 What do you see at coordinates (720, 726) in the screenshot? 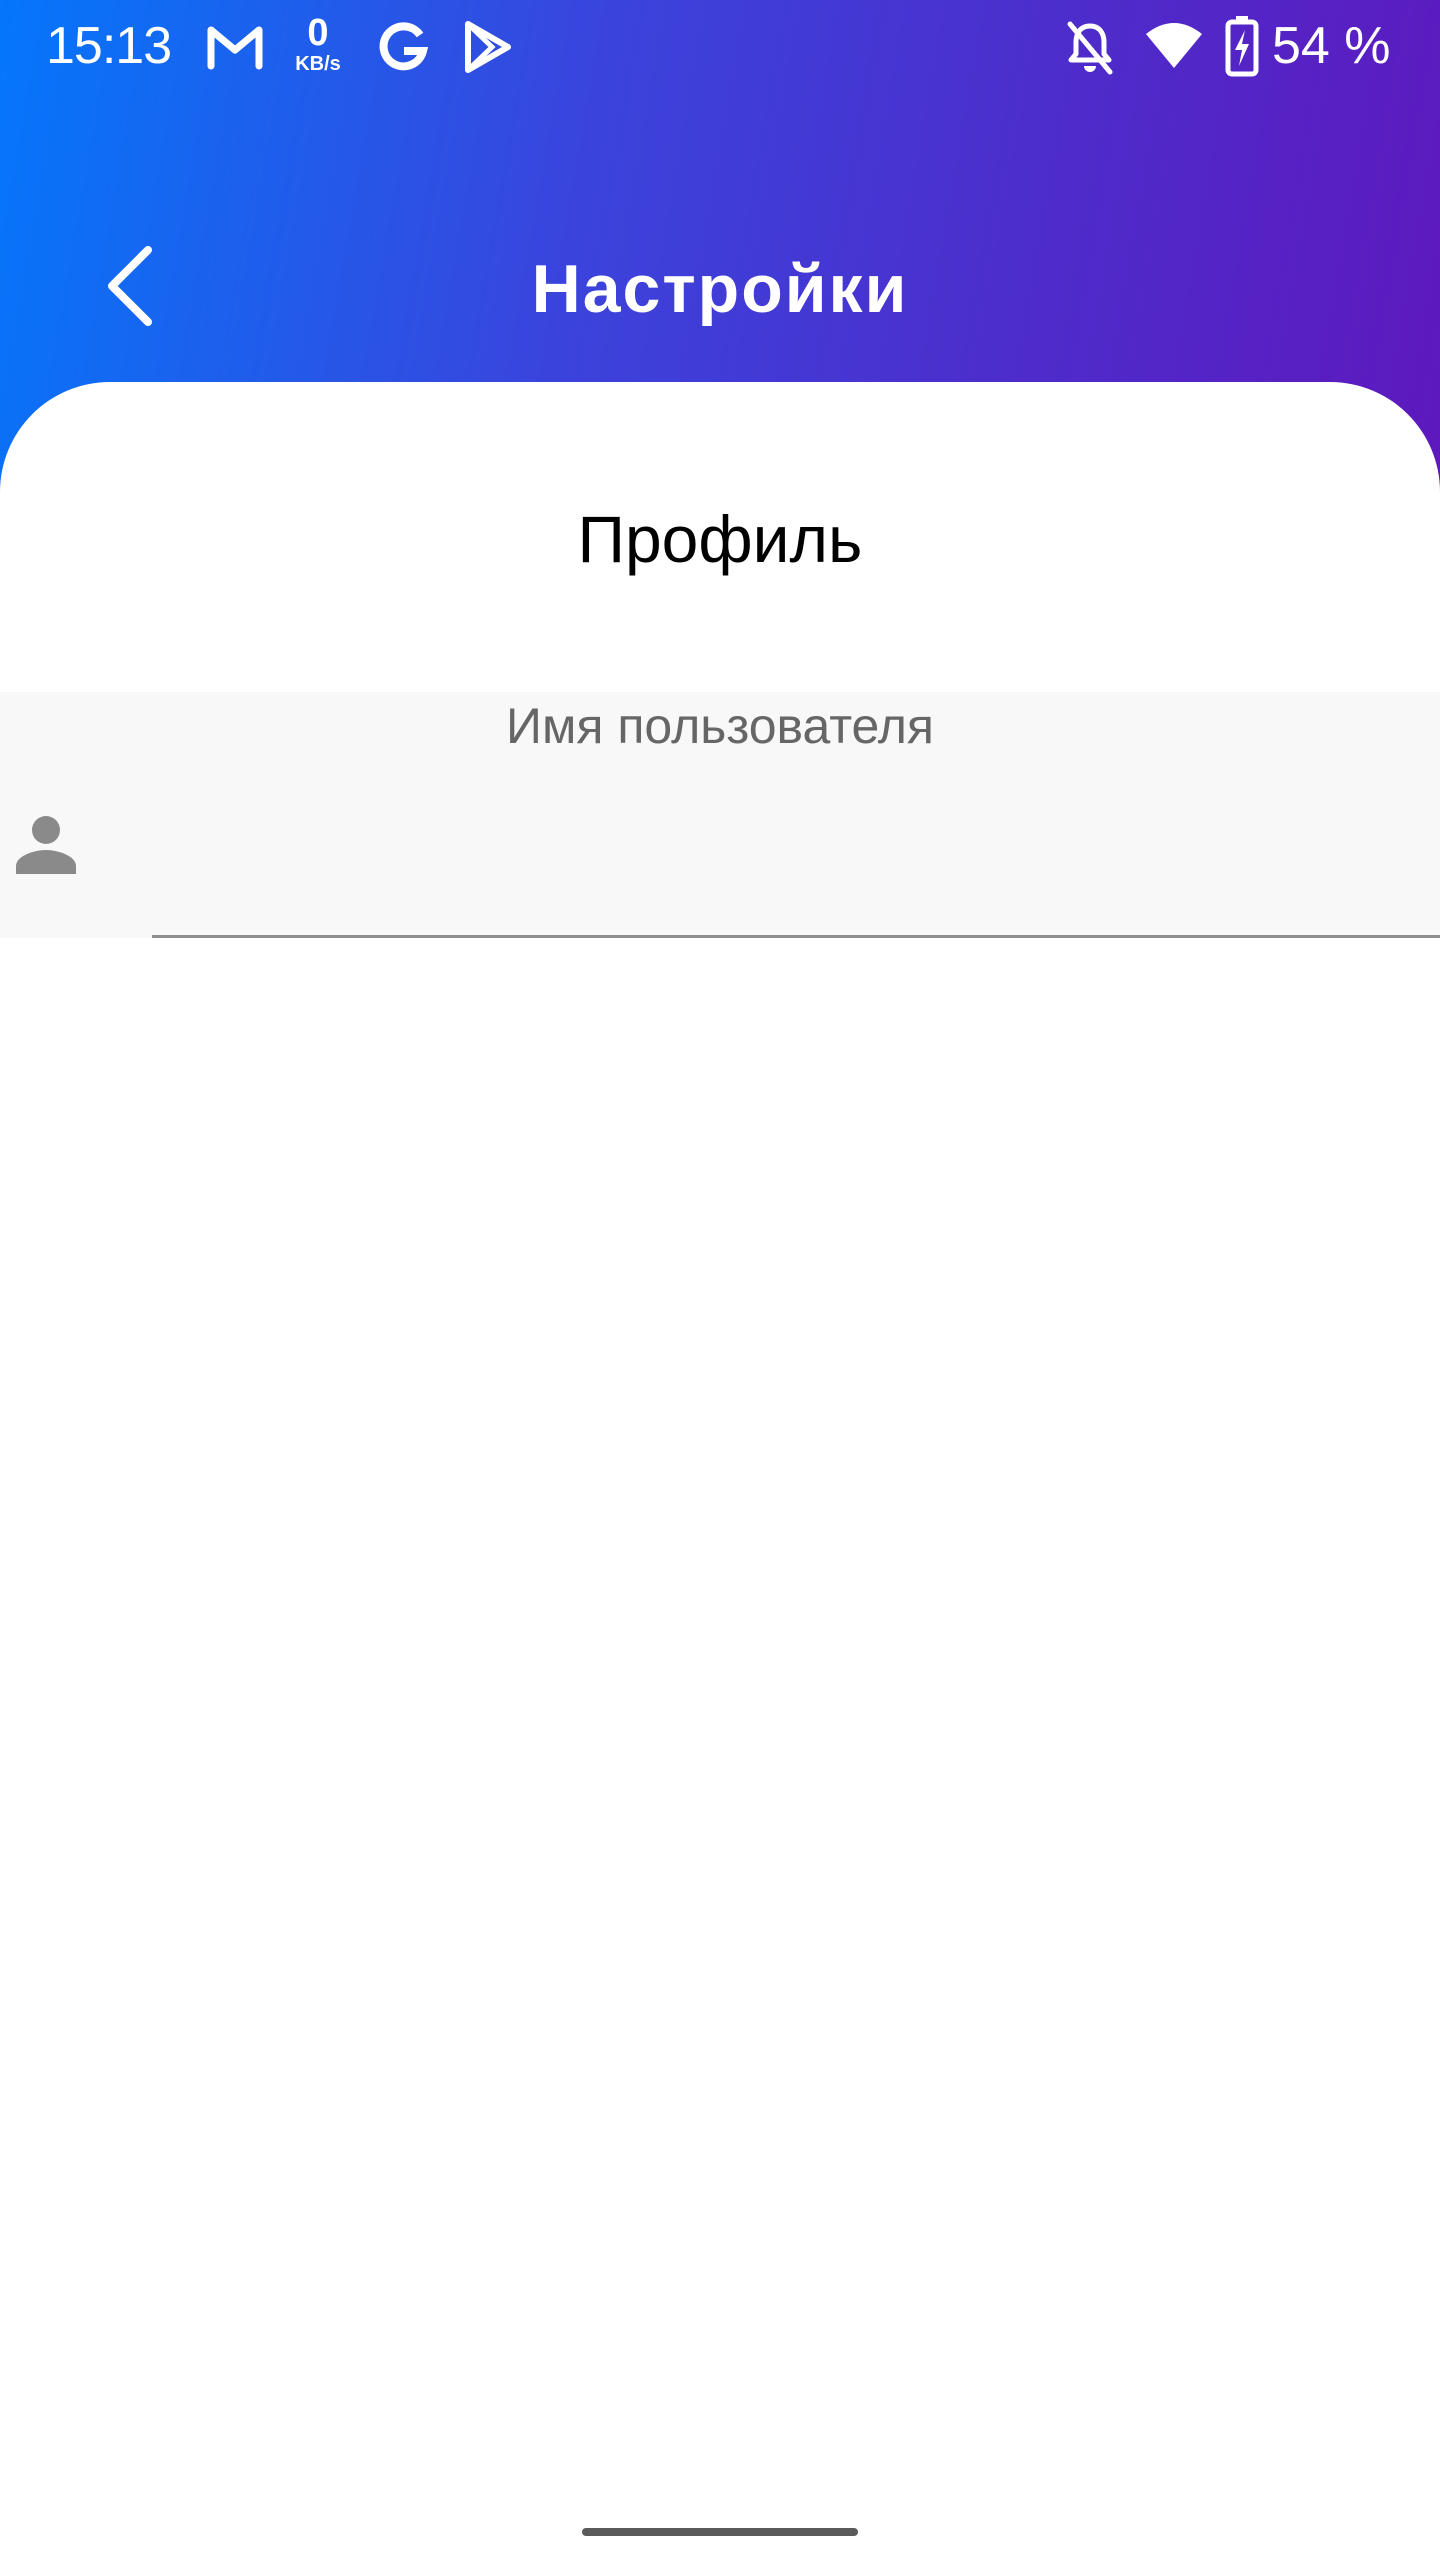
I see `username-field-label: Имя пользователя` at bounding box center [720, 726].